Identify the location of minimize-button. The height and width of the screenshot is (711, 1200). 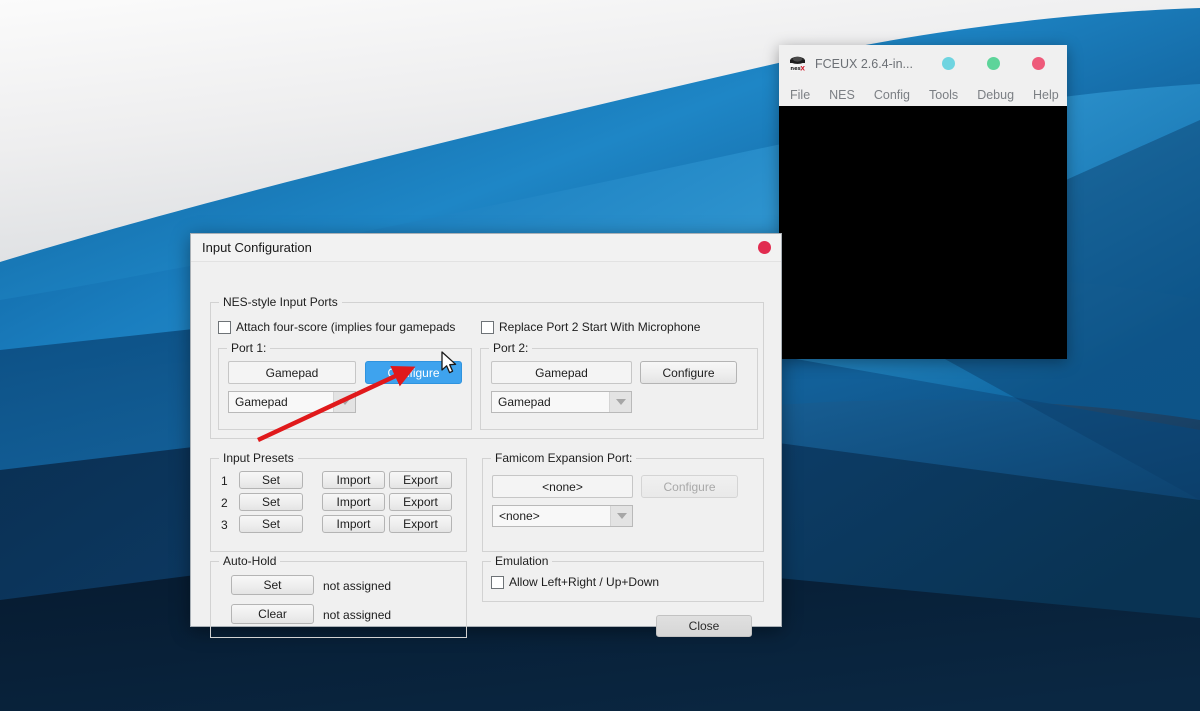
(948, 63).